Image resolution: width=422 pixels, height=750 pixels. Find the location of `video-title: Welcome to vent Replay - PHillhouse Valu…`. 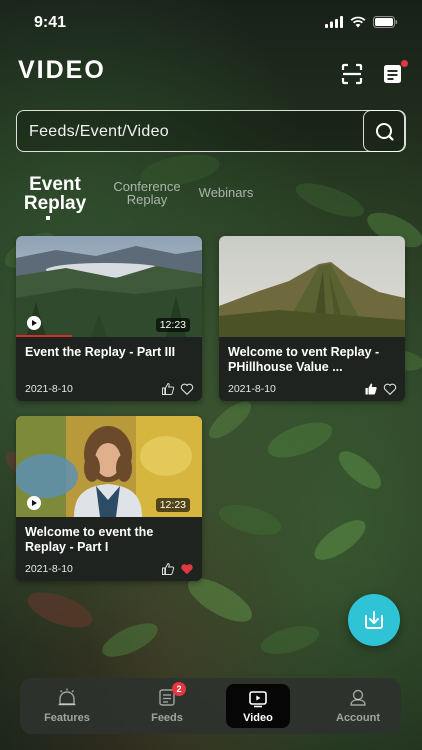

video-title: Welcome to vent Replay - PHillhouse Valu… is located at coordinates (312, 360).